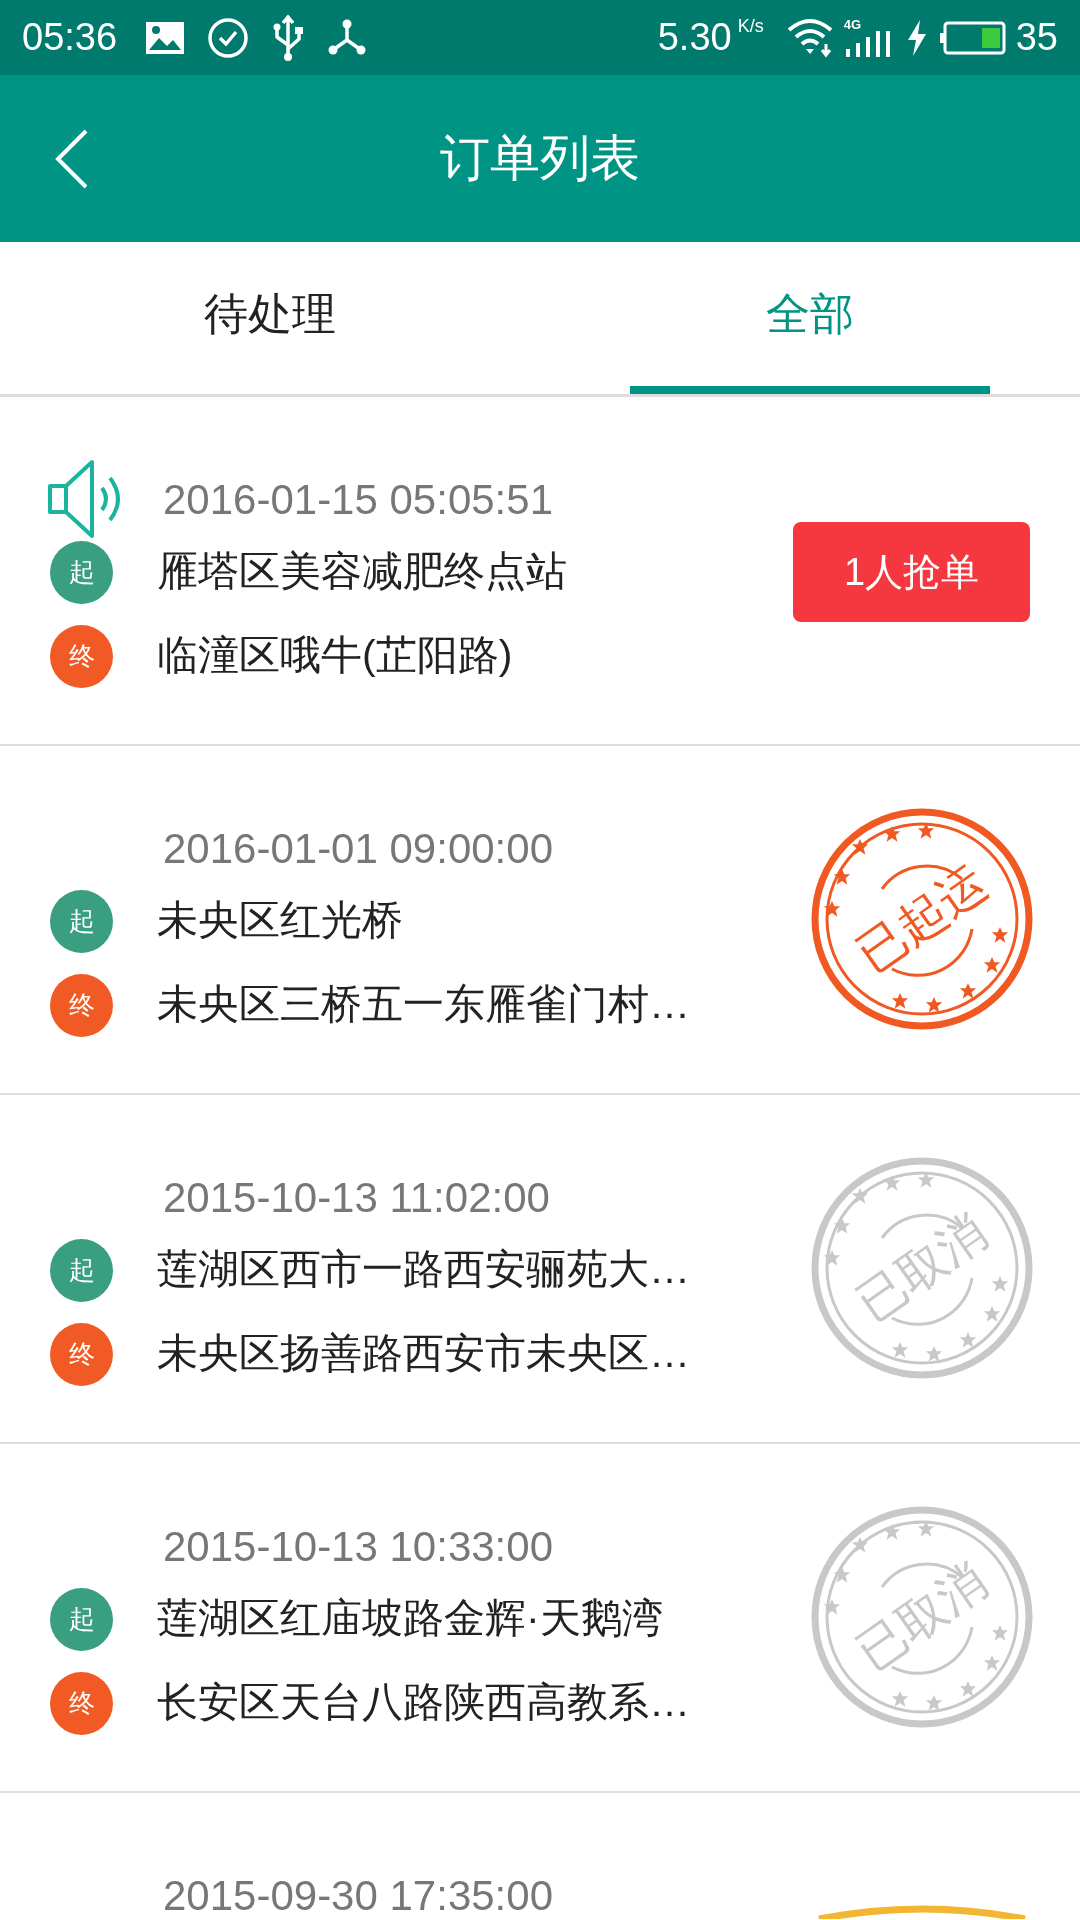 Image resolution: width=1080 pixels, height=1920 pixels. I want to click on charging-icon, so click(916, 37).